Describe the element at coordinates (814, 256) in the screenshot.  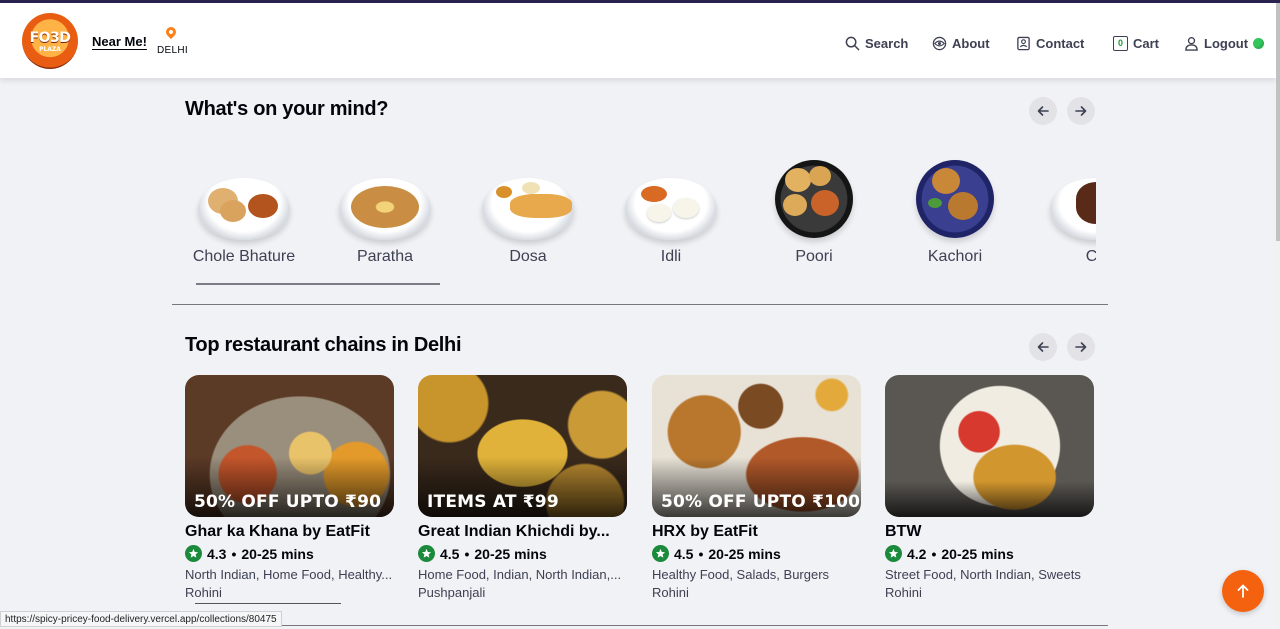
I see `mind-item-label: Poori` at that location.